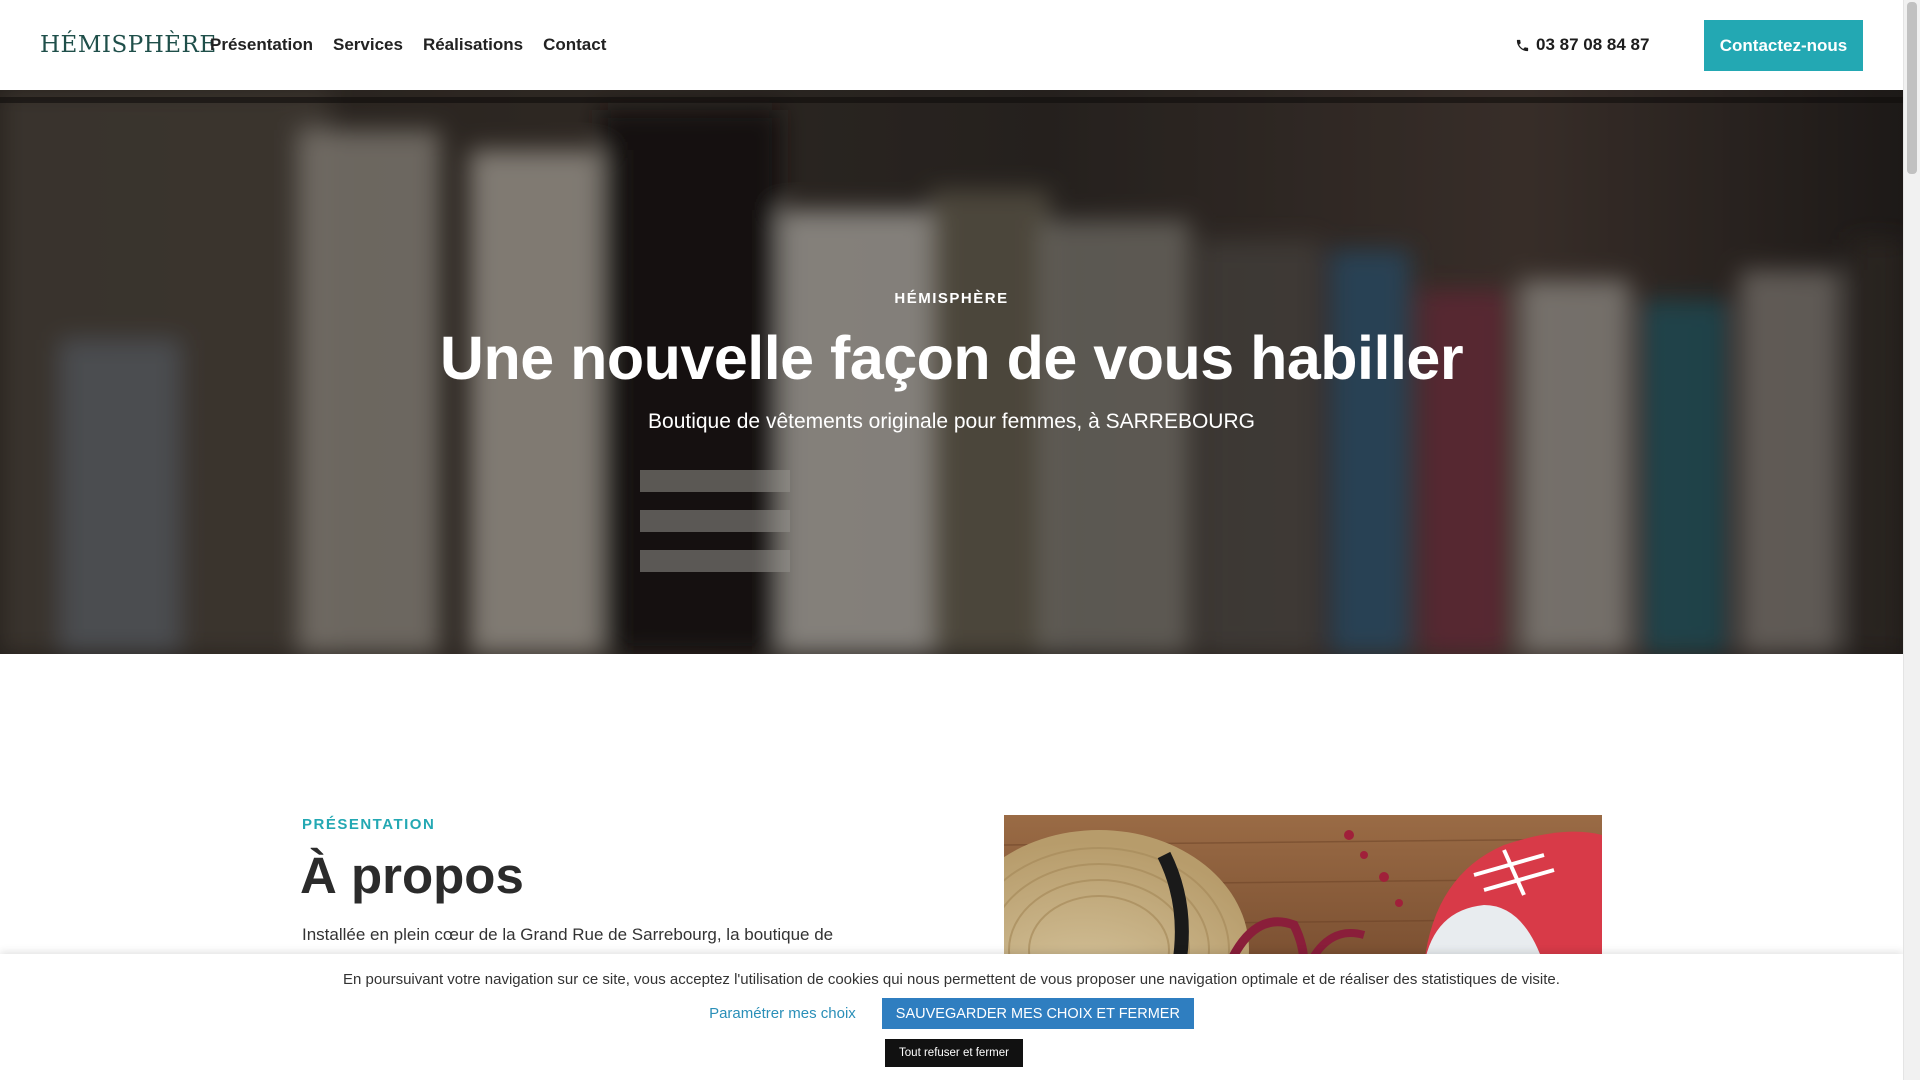  What do you see at coordinates (261, 45) in the screenshot?
I see `nav-item-presentation: Présentation` at bounding box center [261, 45].